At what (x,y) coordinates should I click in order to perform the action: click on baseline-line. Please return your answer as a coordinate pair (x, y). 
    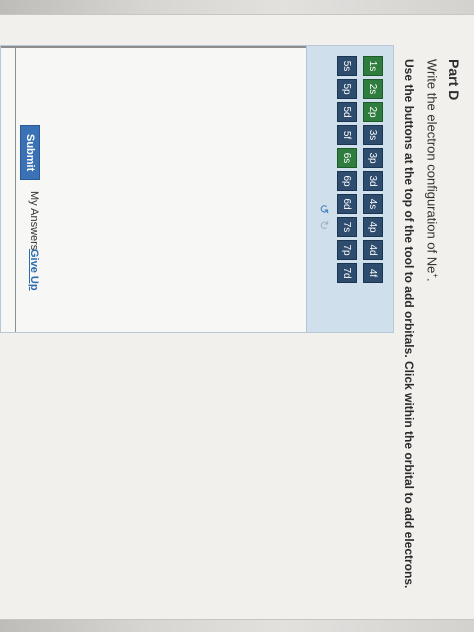
    Looking at the image, I should click on (15, 189).